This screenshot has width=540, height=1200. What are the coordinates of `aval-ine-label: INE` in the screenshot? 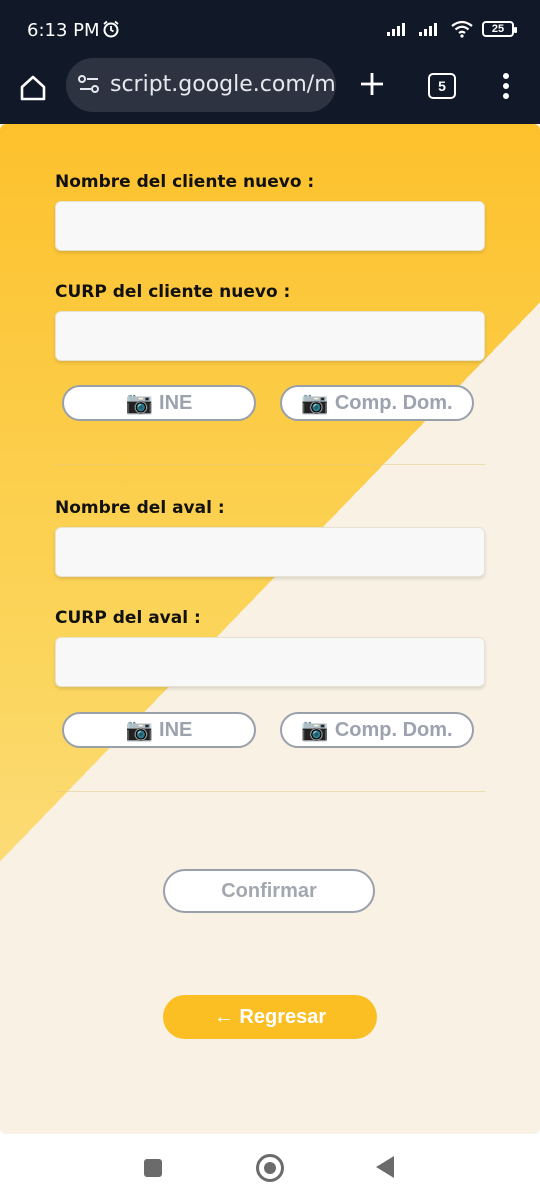 It's located at (176, 729).